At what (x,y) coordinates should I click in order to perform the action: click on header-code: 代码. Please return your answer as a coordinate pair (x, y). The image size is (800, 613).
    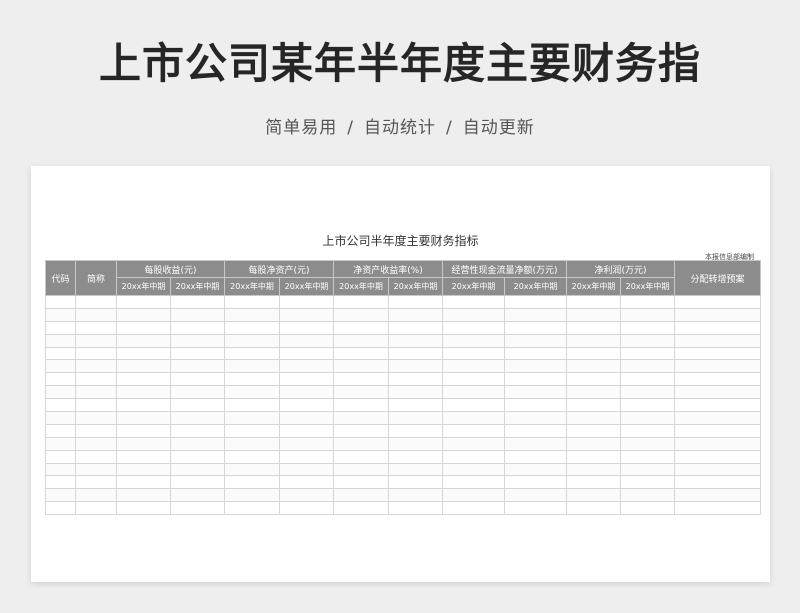
    Looking at the image, I should click on (60, 278).